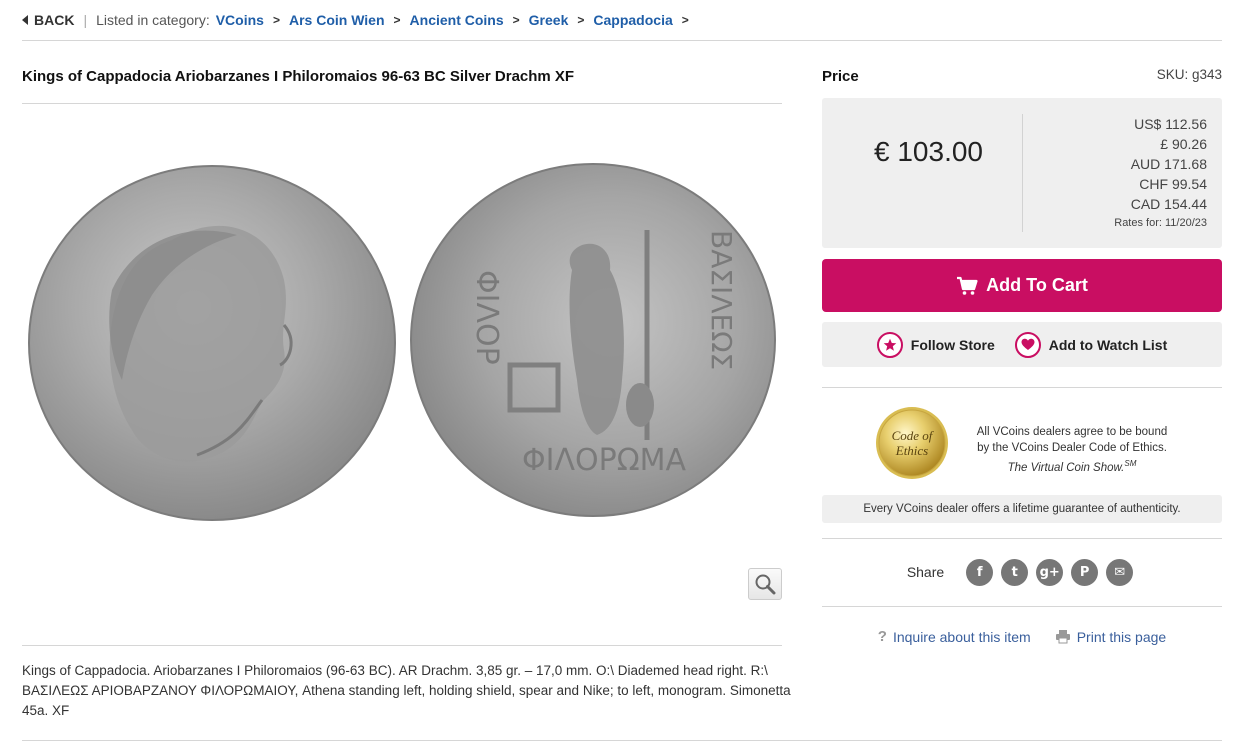 The width and height of the screenshot is (1239, 743). I want to click on price-label: Price, so click(840, 76).